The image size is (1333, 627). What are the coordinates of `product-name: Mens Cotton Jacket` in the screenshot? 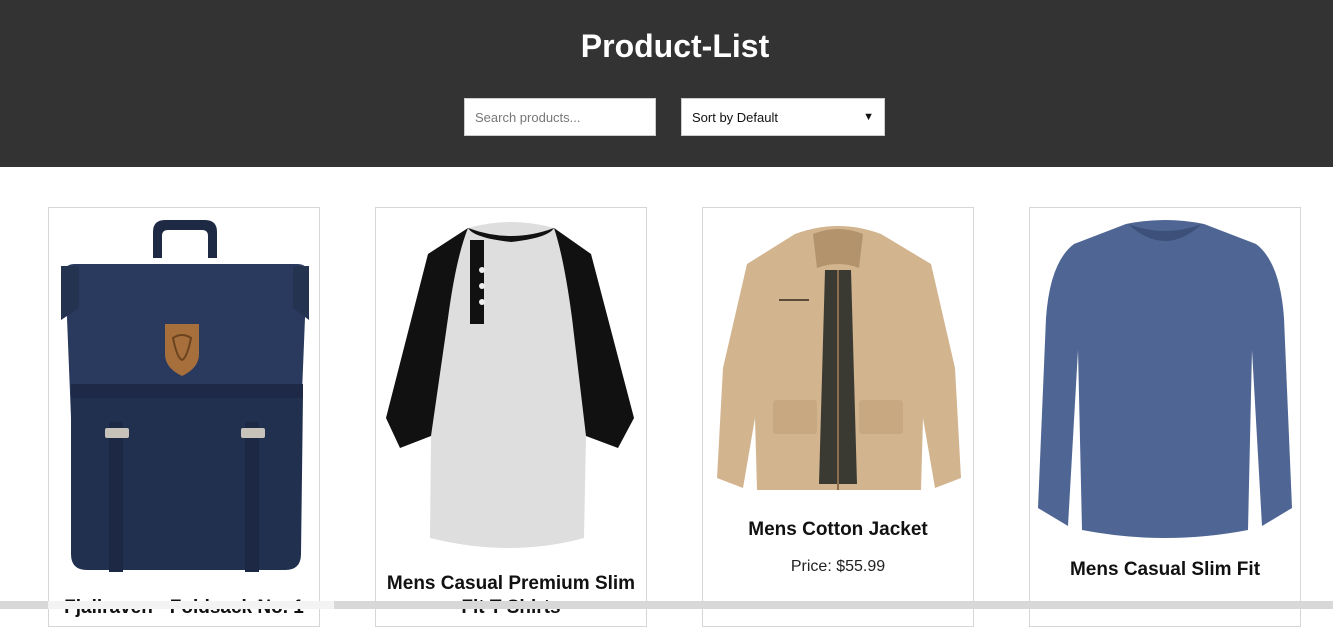 It's located at (838, 530).